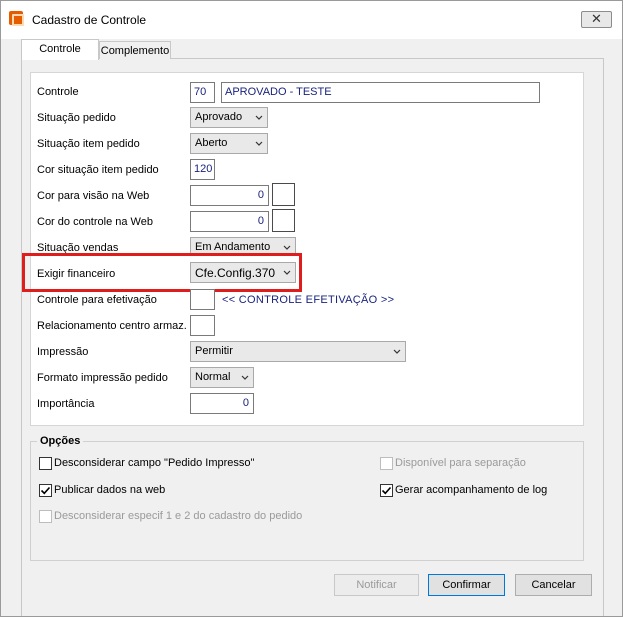 This screenshot has height=617, width=623. What do you see at coordinates (45, 463) in the screenshot?
I see `desconsiderar-pedido-impresso-checkbox` at bounding box center [45, 463].